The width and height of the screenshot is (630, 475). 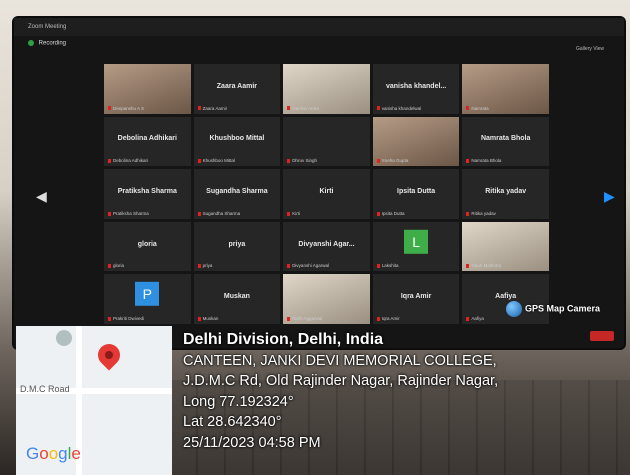 What do you see at coordinates (238, 401) in the screenshot?
I see `longitude: Long 77.192324°` at bounding box center [238, 401].